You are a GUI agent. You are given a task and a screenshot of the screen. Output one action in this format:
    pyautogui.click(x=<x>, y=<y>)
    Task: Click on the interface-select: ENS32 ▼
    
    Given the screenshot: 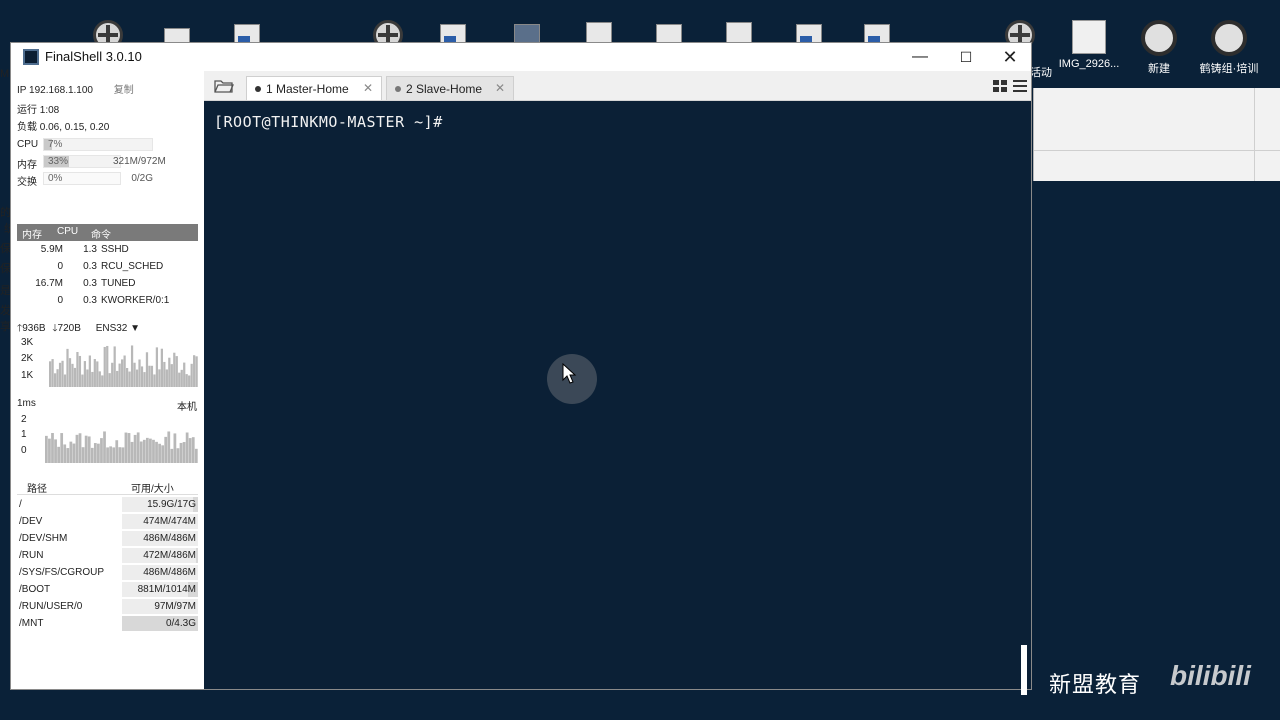 What is the action you would take?
    pyautogui.click(x=118, y=328)
    